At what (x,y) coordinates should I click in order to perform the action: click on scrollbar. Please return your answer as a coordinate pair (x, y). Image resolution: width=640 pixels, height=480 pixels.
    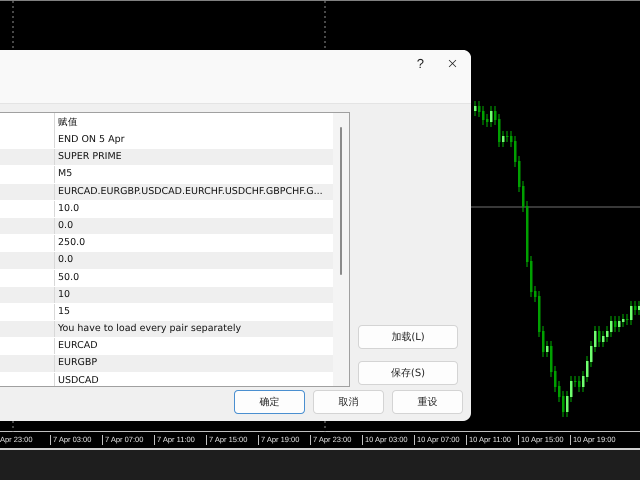
    Looking at the image, I should click on (341, 249).